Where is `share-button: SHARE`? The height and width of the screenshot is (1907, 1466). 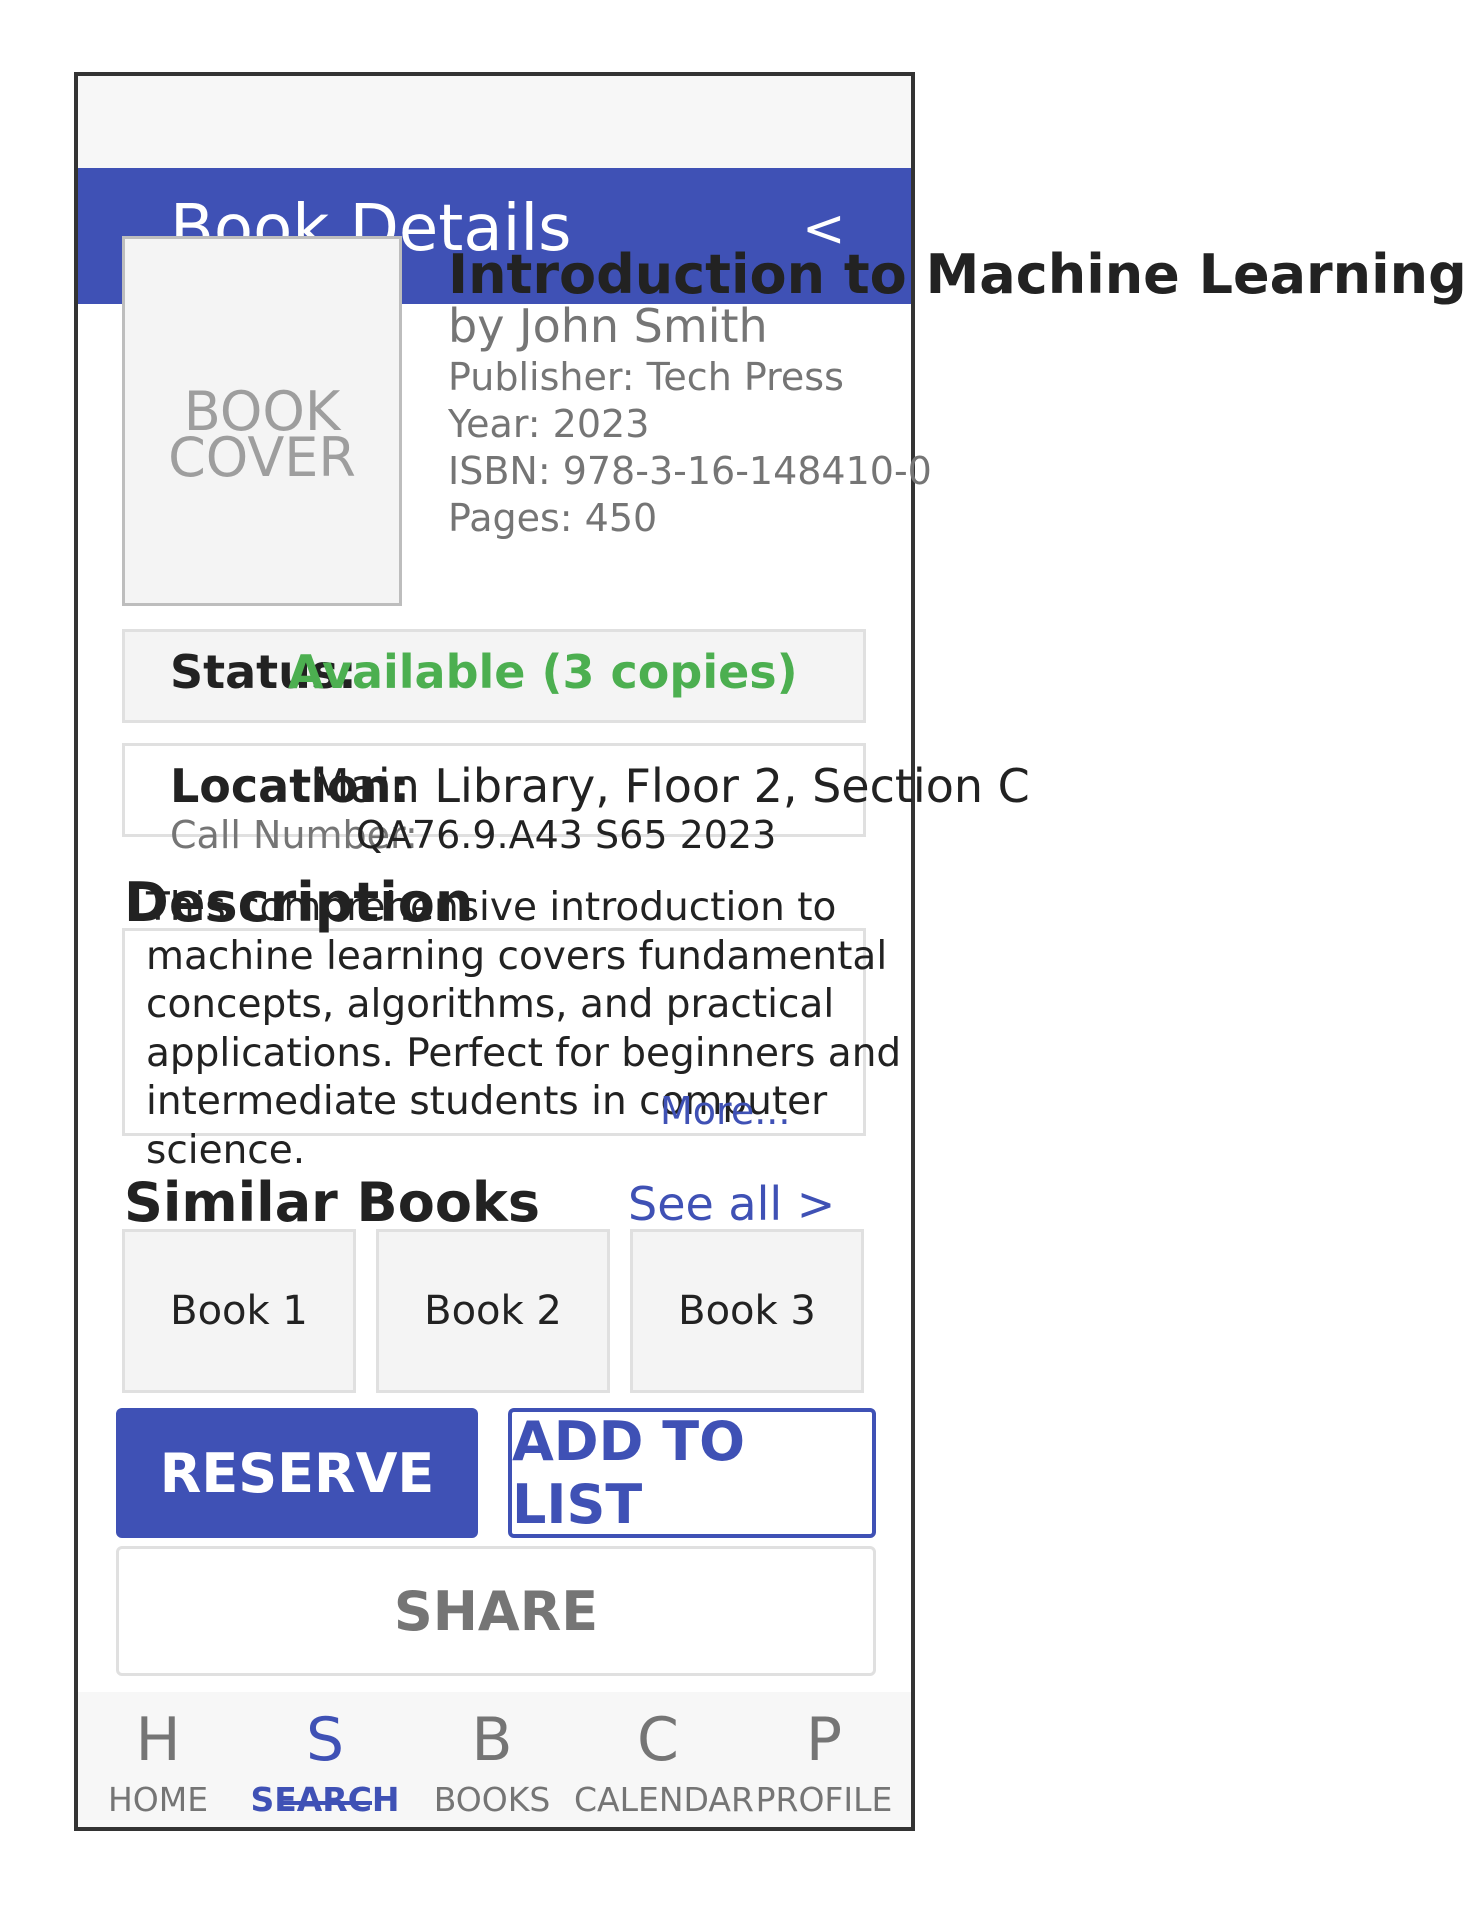 share-button: SHARE is located at coordinates (496, 1611).